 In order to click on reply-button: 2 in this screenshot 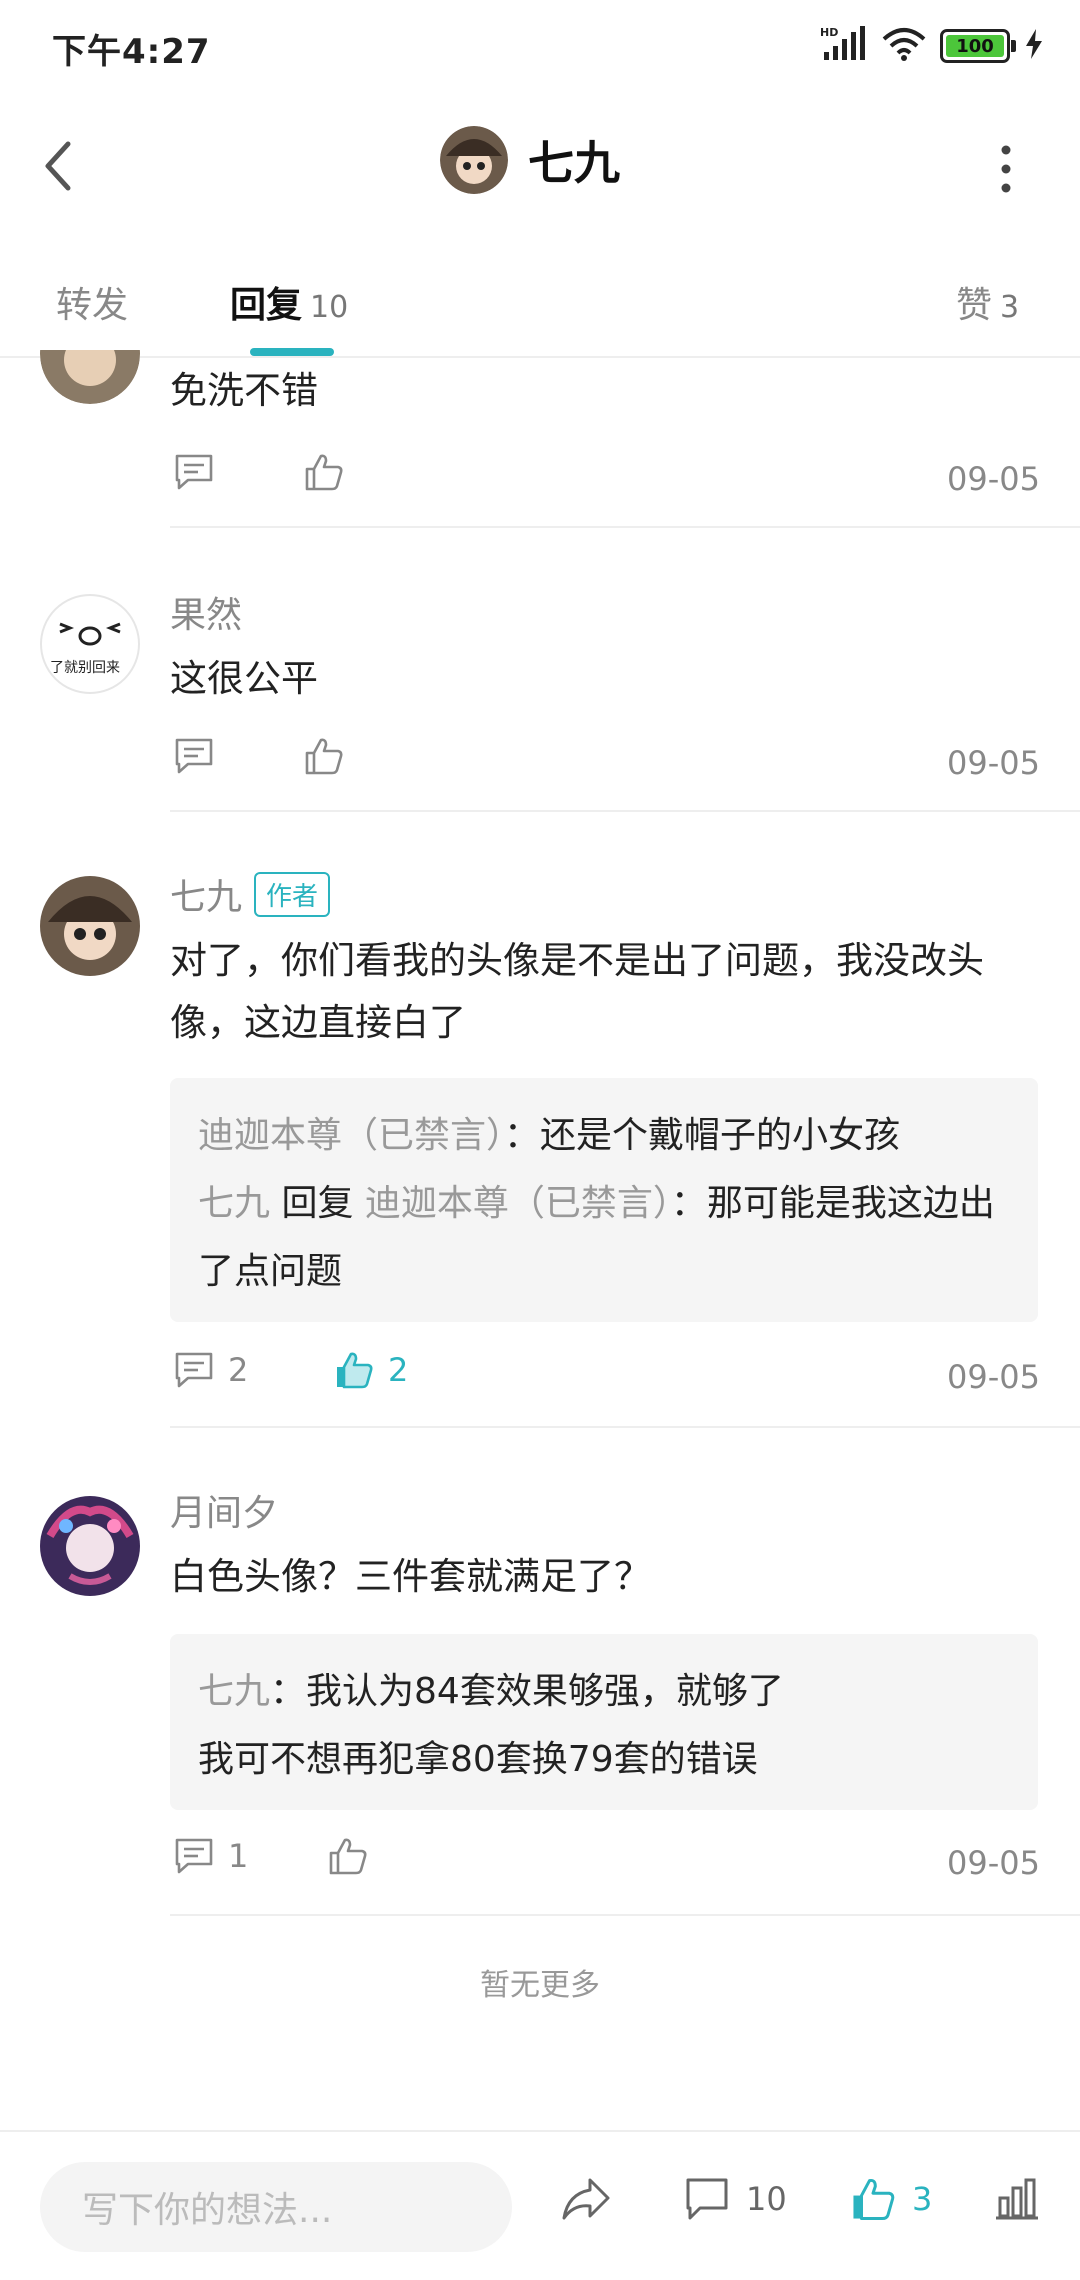, I will do `click(211, 1370)`.